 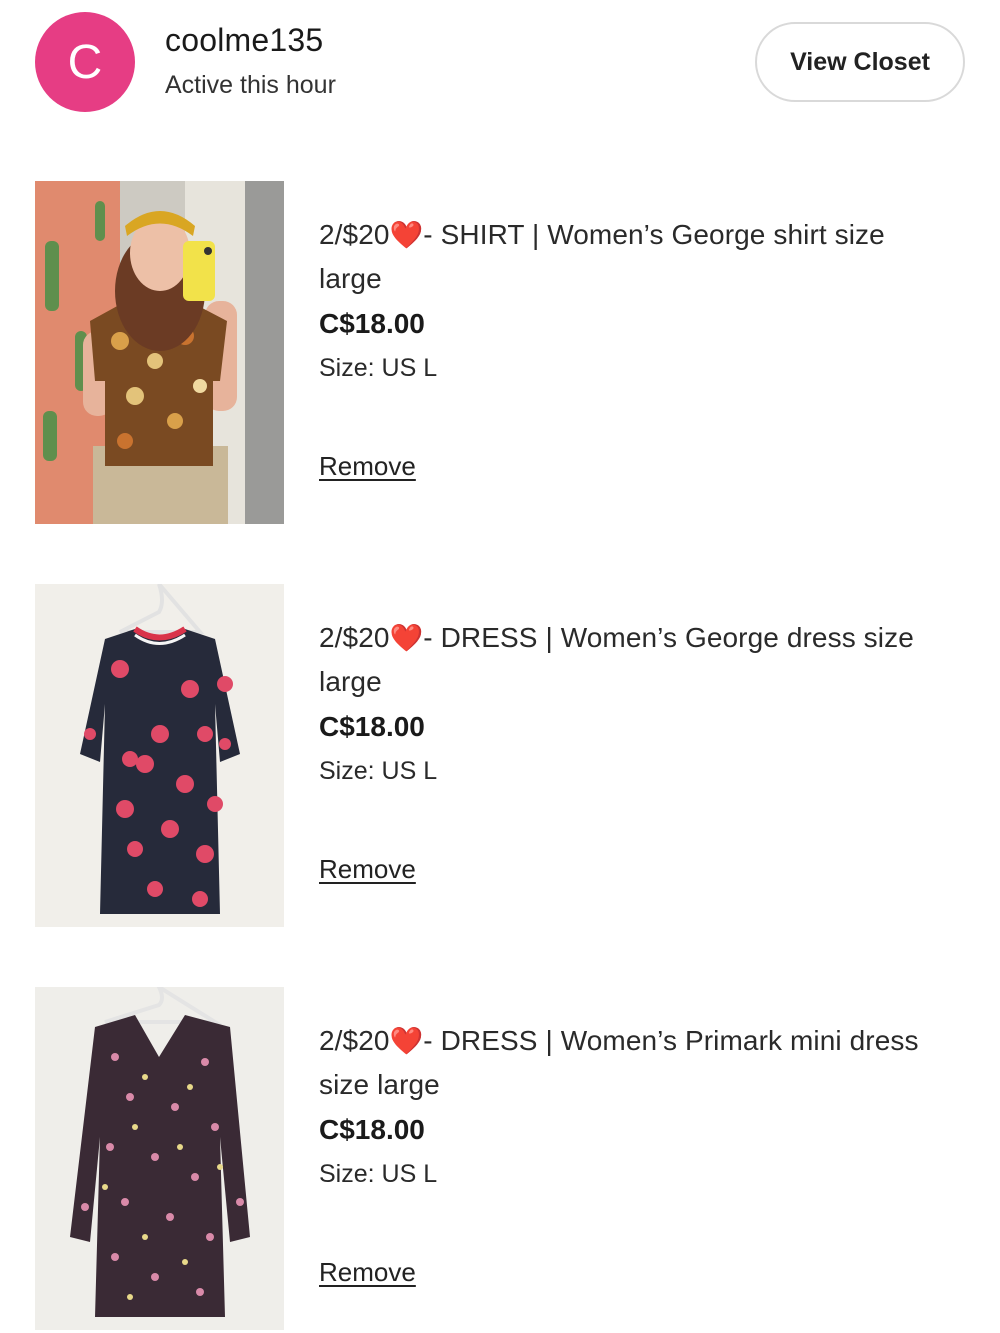 What do you see at coordinates (860, 62) in the screenshot?
I see `view-closet-button: View Closet` at bounding box center [860, 62].